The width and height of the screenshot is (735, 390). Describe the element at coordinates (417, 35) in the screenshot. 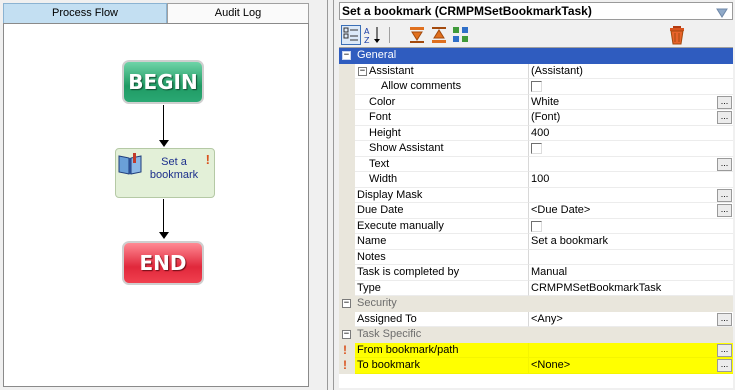

I see `move-down-icon` at that location.